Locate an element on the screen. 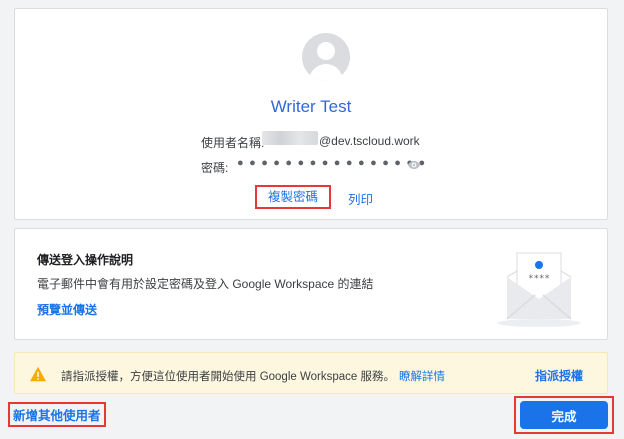 The image size is (624, 439). done-button: 完成 is located at coordinates (564, 415).